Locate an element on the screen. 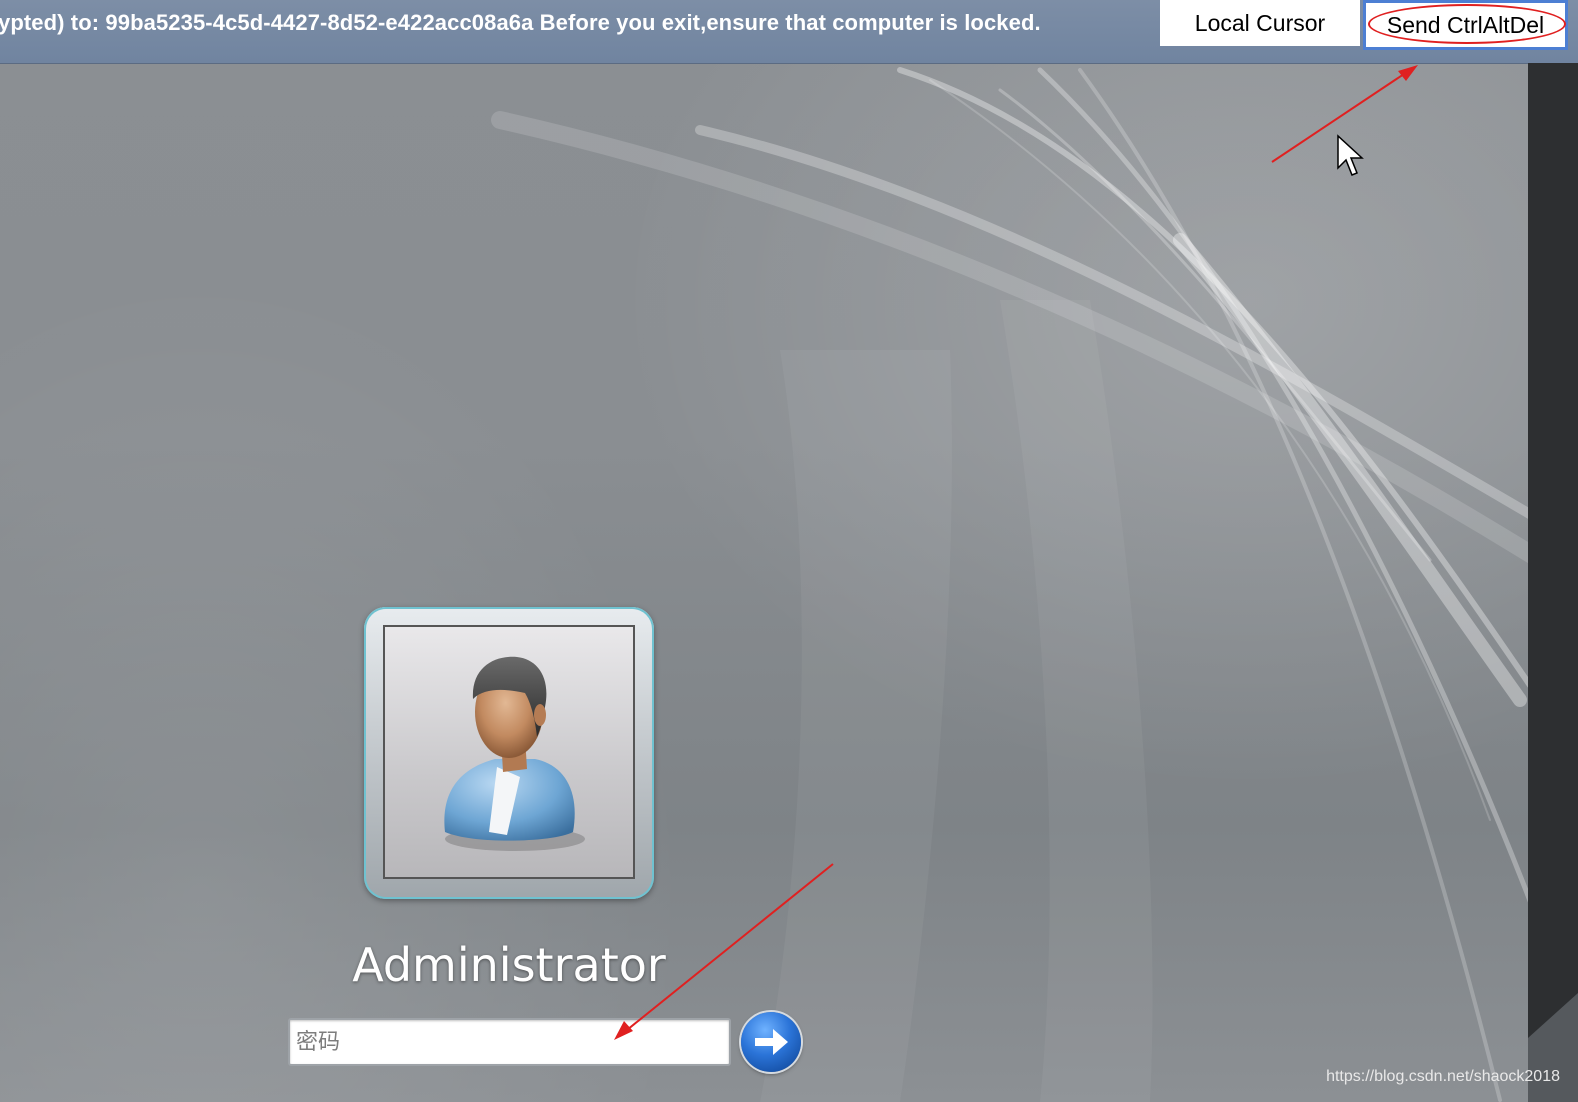 The image size is (1578, 1102). user-name-label: Administrator is located at coordinates (509, 965).